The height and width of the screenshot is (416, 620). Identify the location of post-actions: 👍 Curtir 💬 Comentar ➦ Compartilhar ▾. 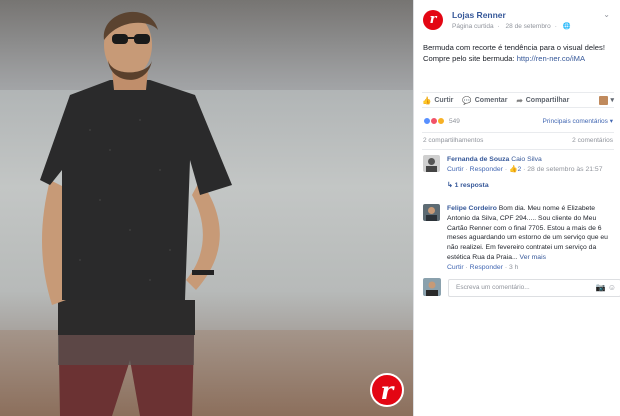
(518, 100).